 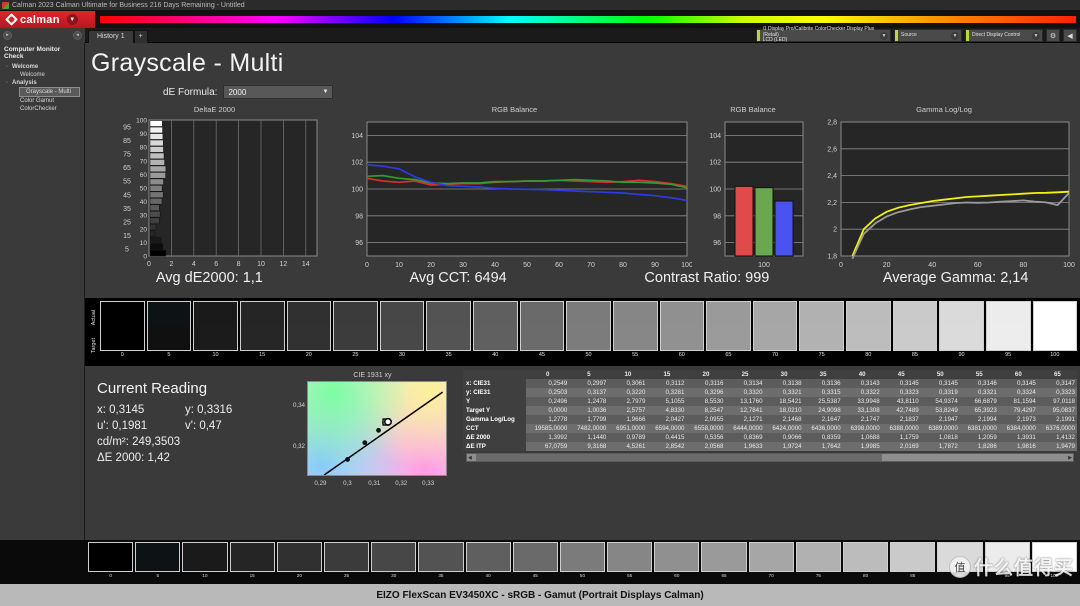 What do you see at coordinates (677, 560) in the screenshot?
I see `footer-patch-item: 60` at bounding box center [677, 560].